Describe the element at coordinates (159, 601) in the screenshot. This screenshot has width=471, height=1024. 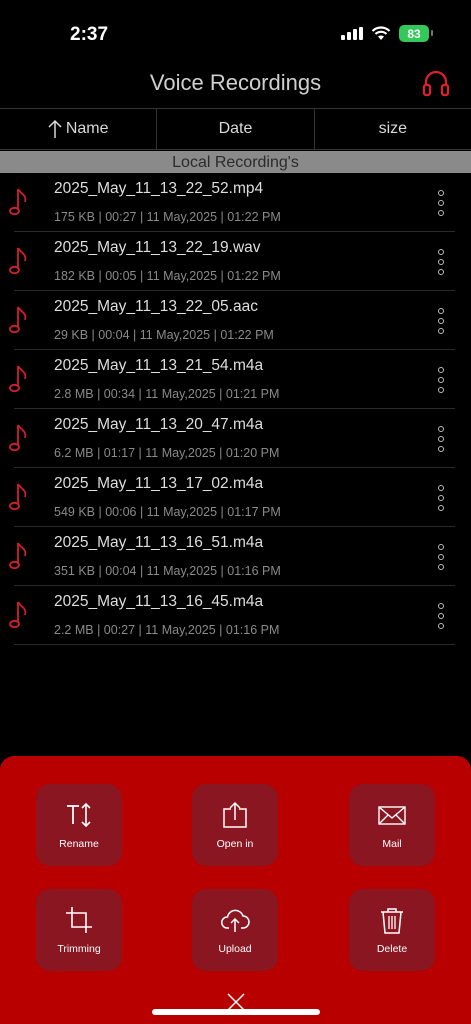
I see `recording-name: 2025_May_11_13_16_45.m4a` at that location.